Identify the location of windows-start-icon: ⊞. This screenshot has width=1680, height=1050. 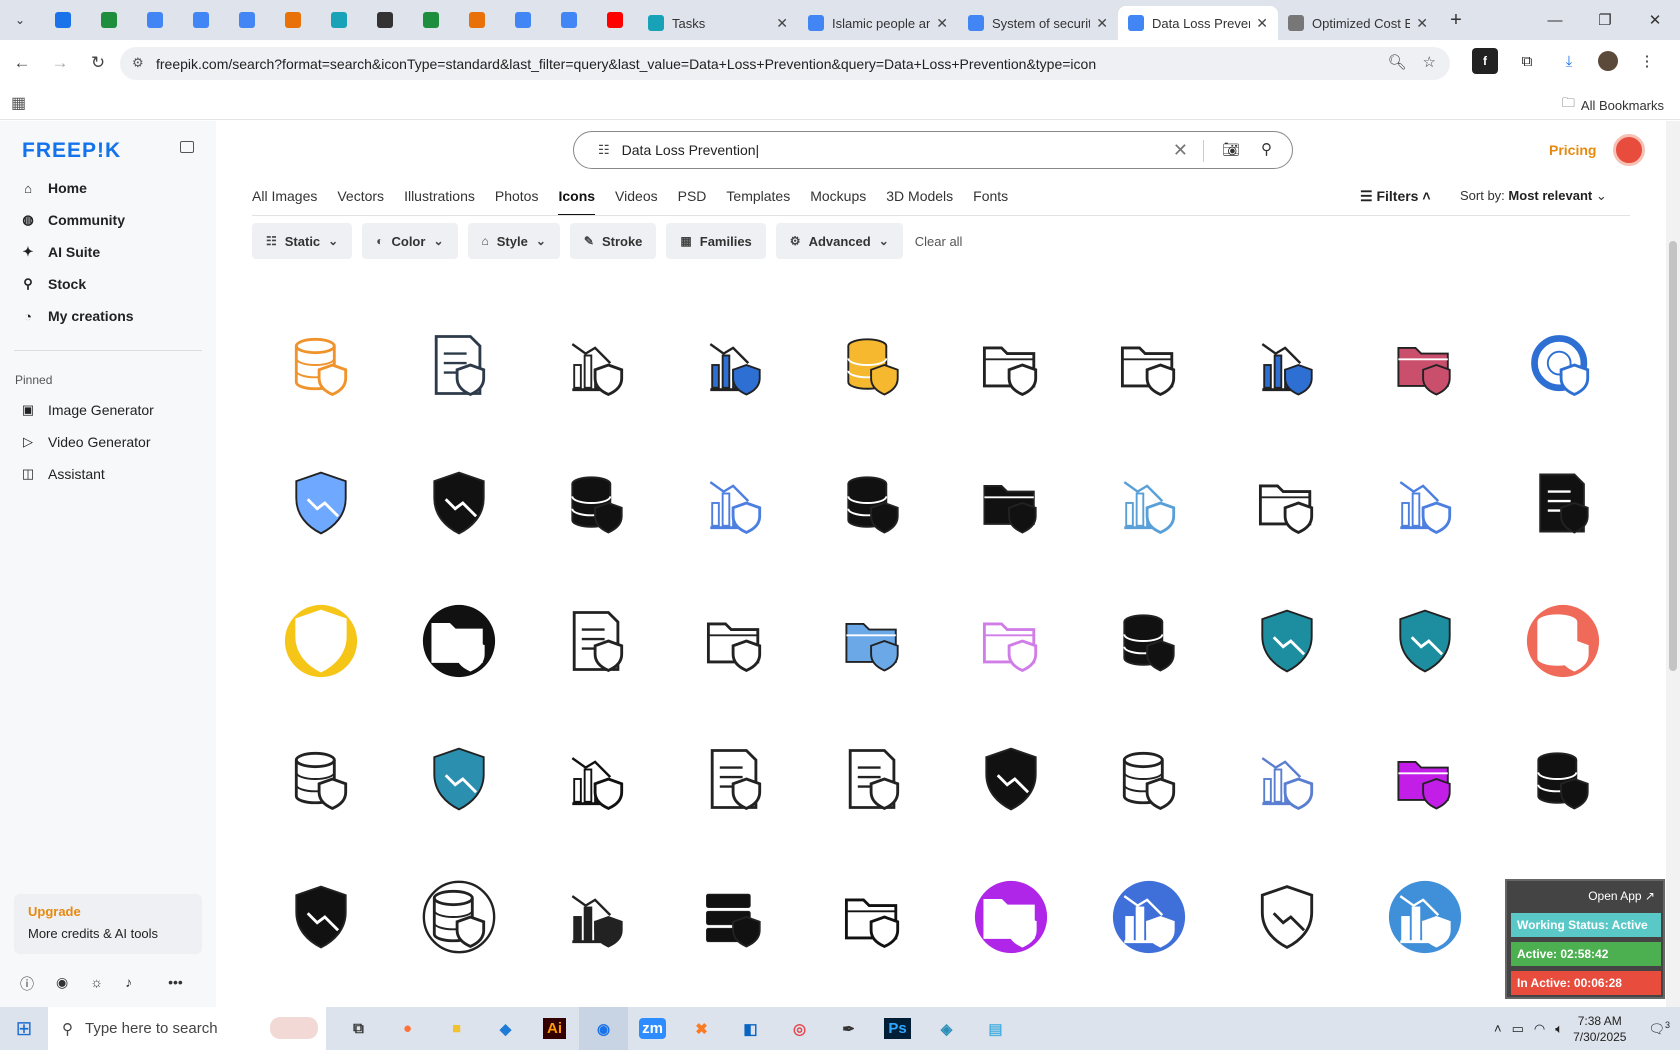
(24, 1028).